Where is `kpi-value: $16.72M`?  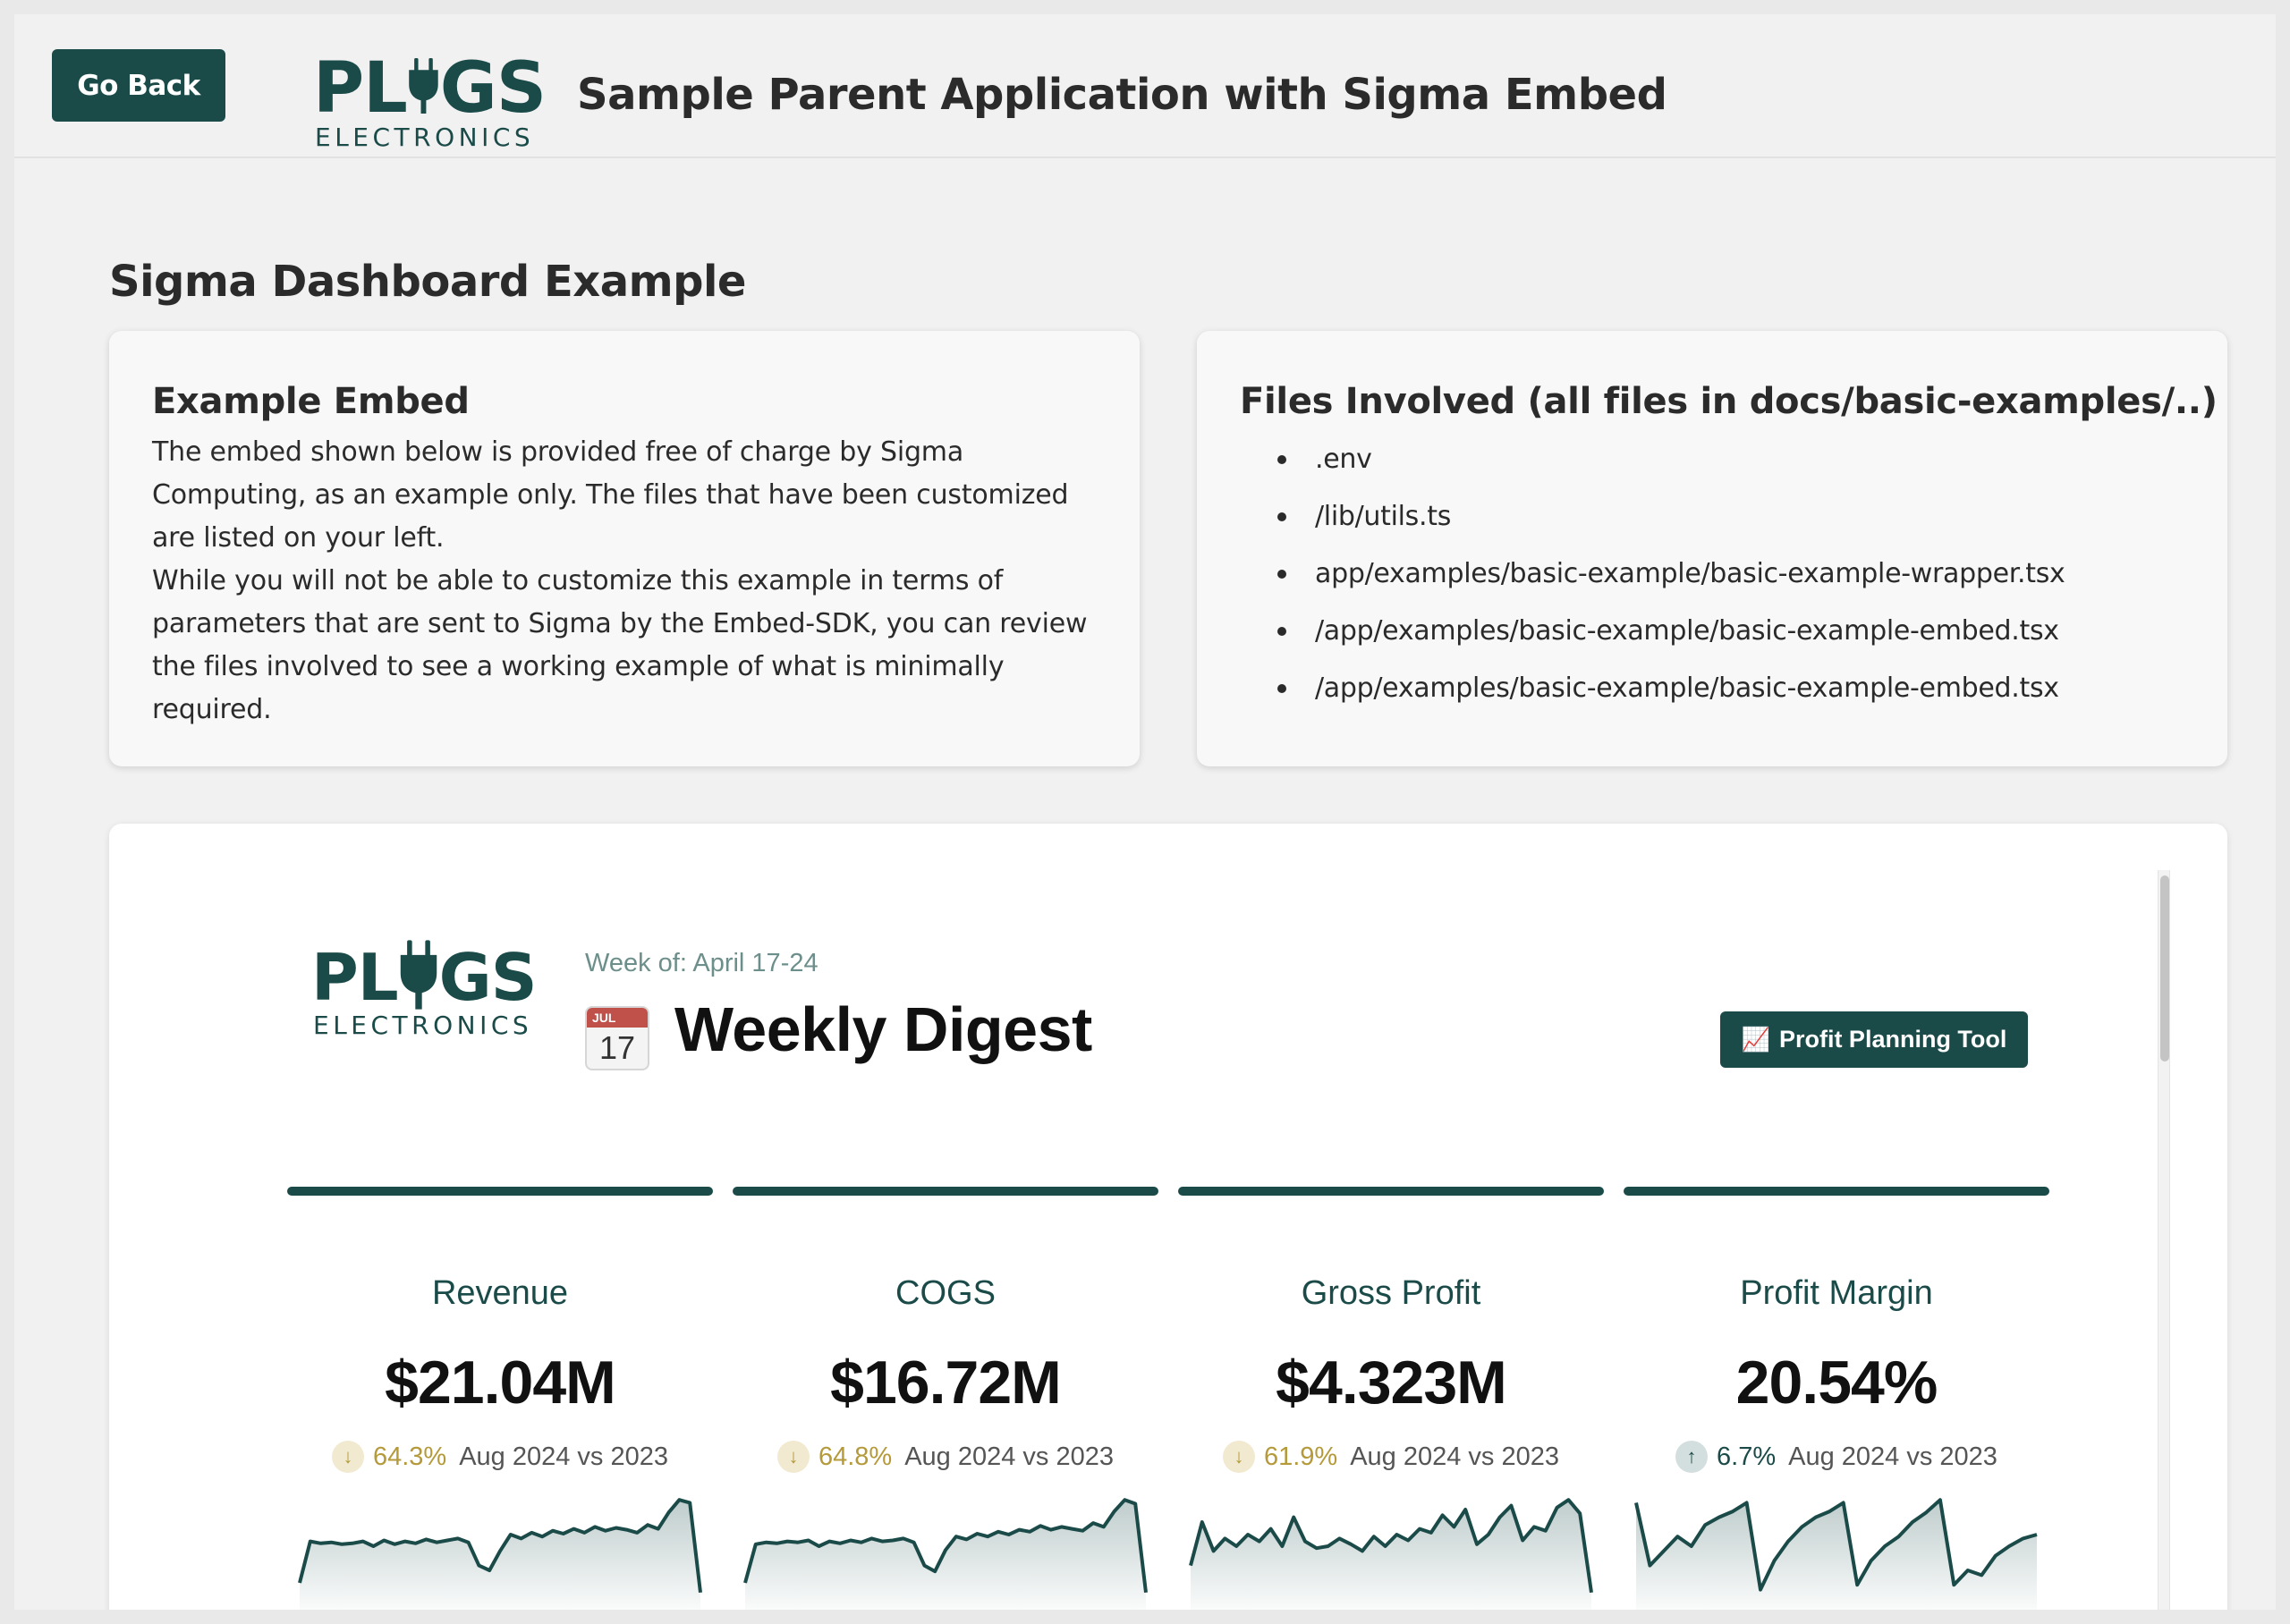 kpi-value: $16.72M is located at coordinates (946, 1383).